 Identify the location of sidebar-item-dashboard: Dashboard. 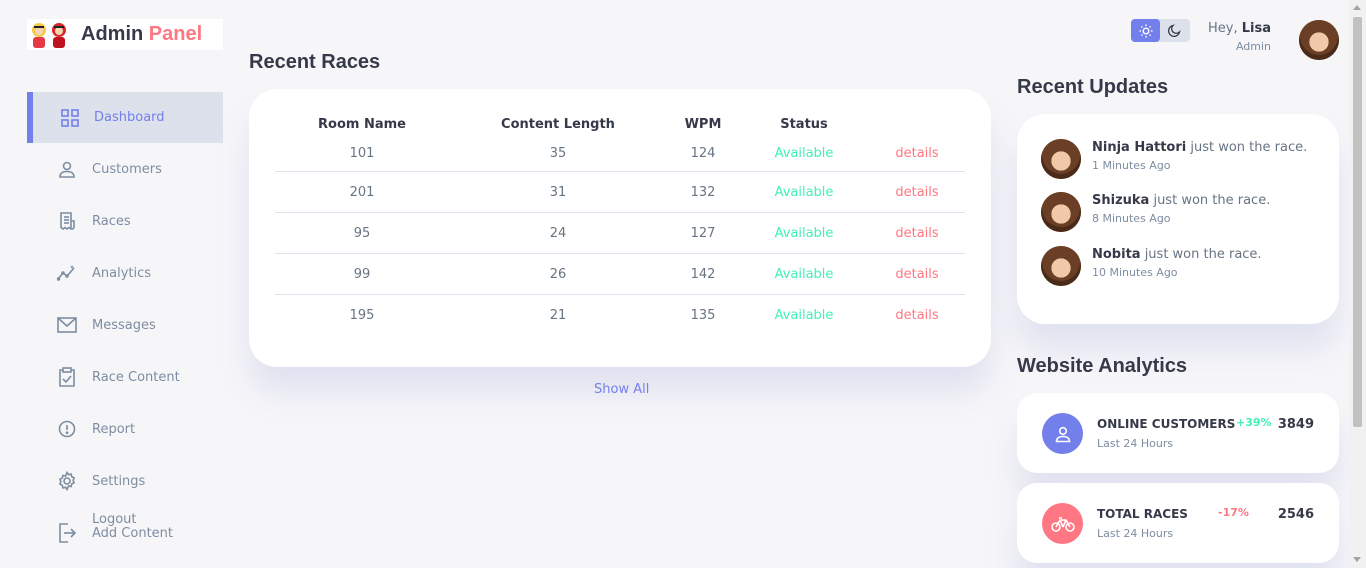
(125, 117).